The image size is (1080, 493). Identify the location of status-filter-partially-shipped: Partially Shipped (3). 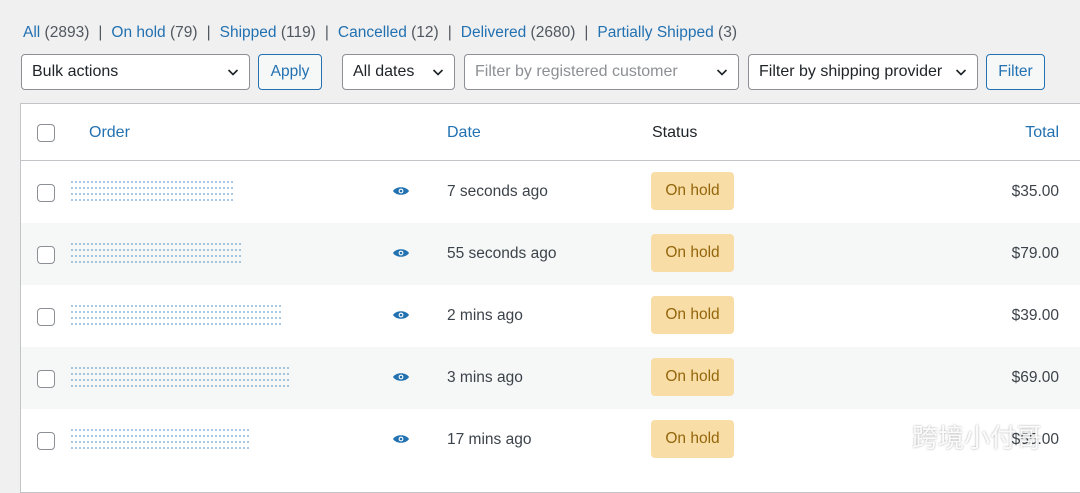
(667, 32).